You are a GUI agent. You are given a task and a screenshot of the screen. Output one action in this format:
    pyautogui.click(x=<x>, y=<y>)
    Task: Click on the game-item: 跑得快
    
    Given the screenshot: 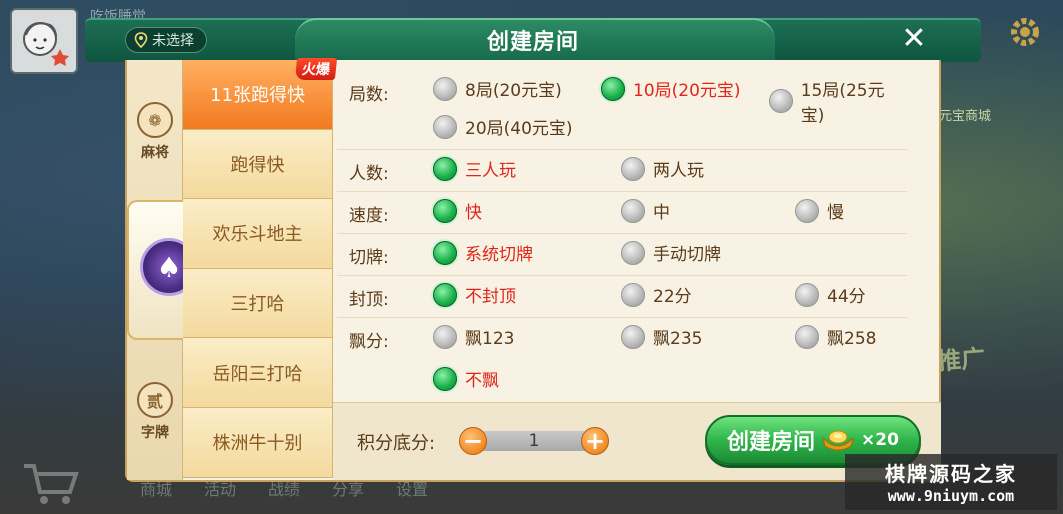 What is the action you would take?
    pyautogui.click(x=258, y=164)
    